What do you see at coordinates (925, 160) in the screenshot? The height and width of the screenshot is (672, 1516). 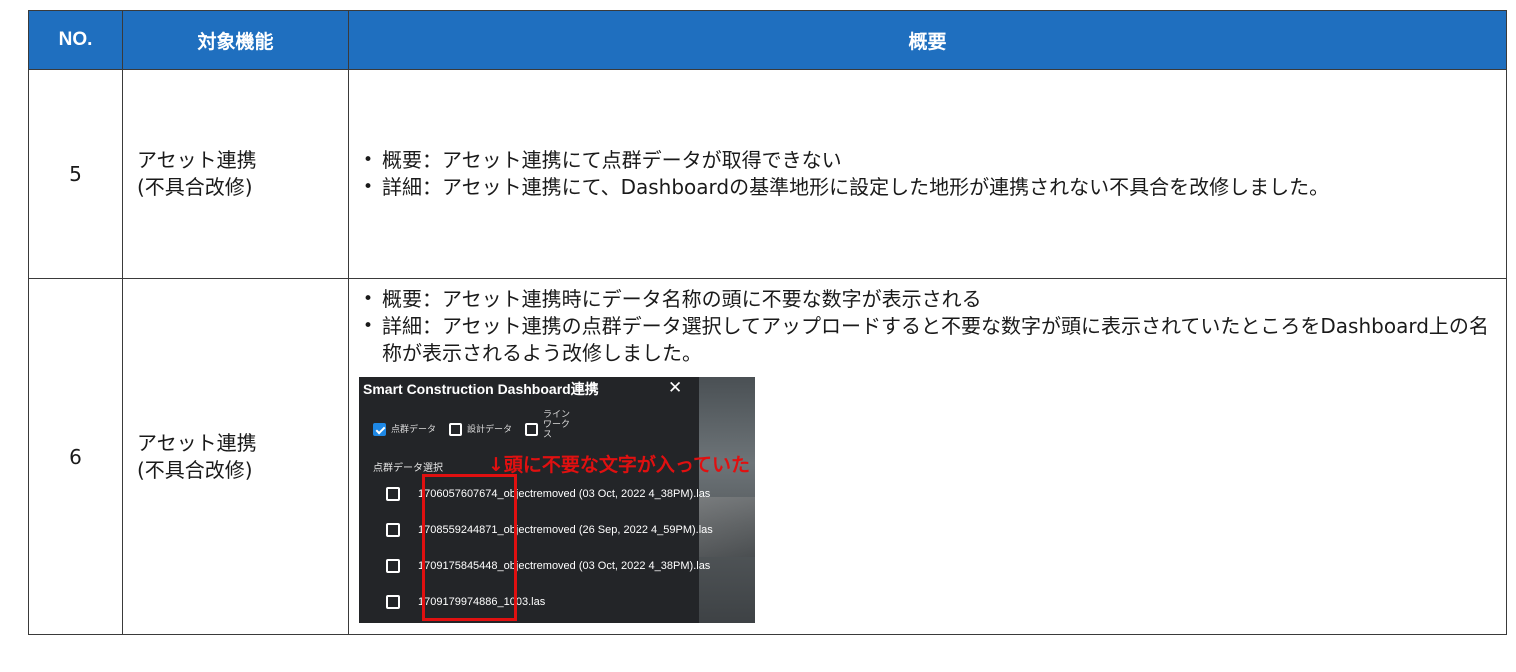 I see `summary-bullet: 概要：アセット連携にて点群データが取得できない` at bounding box center [925, 160].